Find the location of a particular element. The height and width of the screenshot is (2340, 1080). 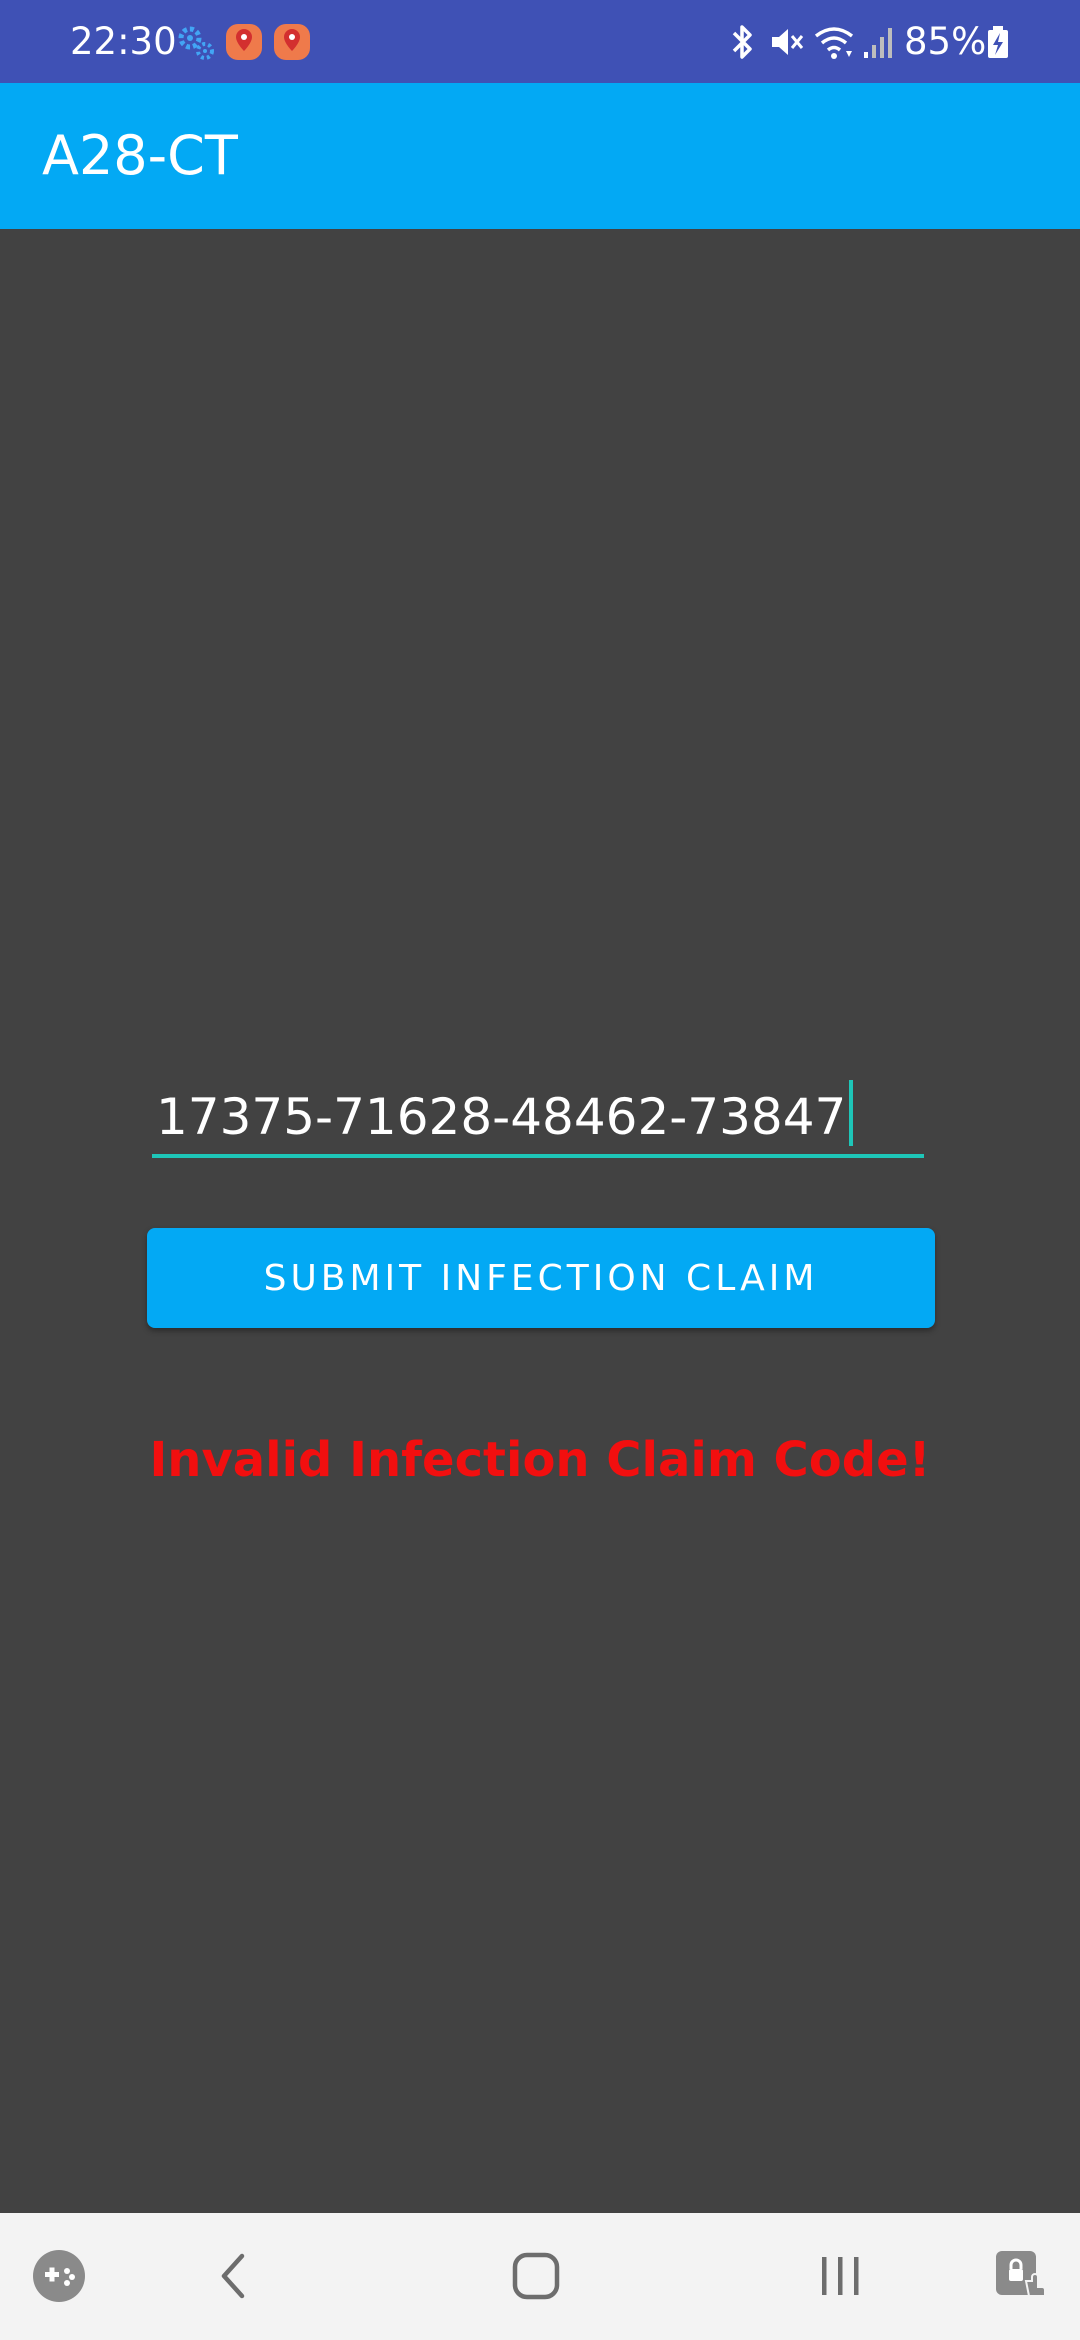

screen-lock-icon is located at coordinates (1020, 2277).